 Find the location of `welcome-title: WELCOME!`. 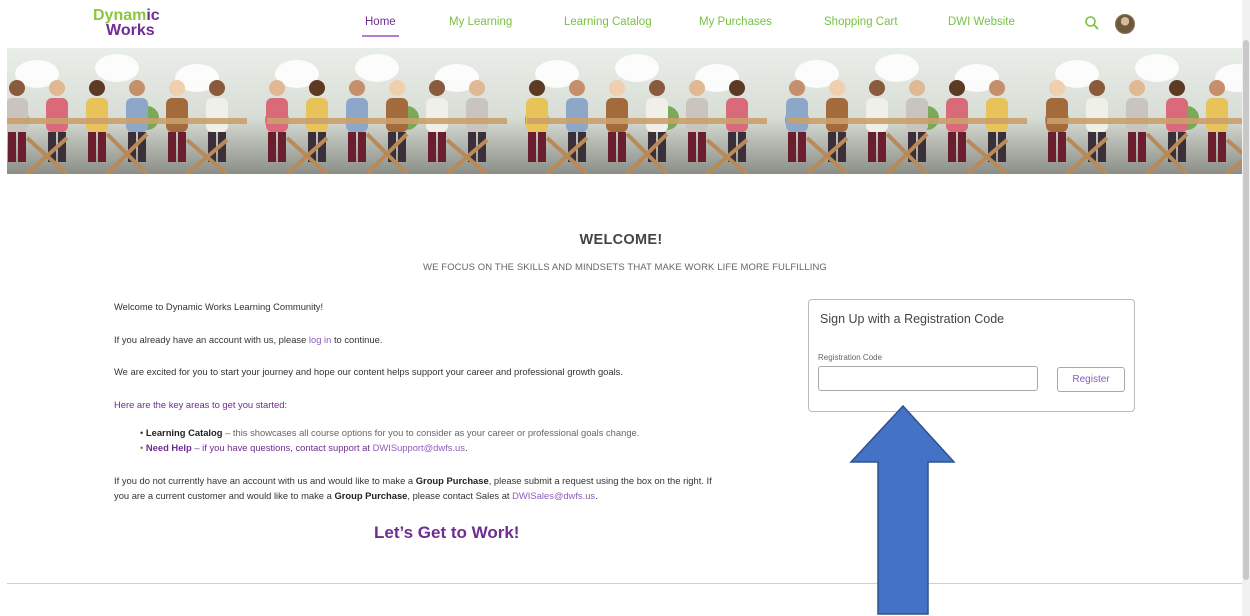

welcome-title: WELCOME! is located at coordinates (621, 240).